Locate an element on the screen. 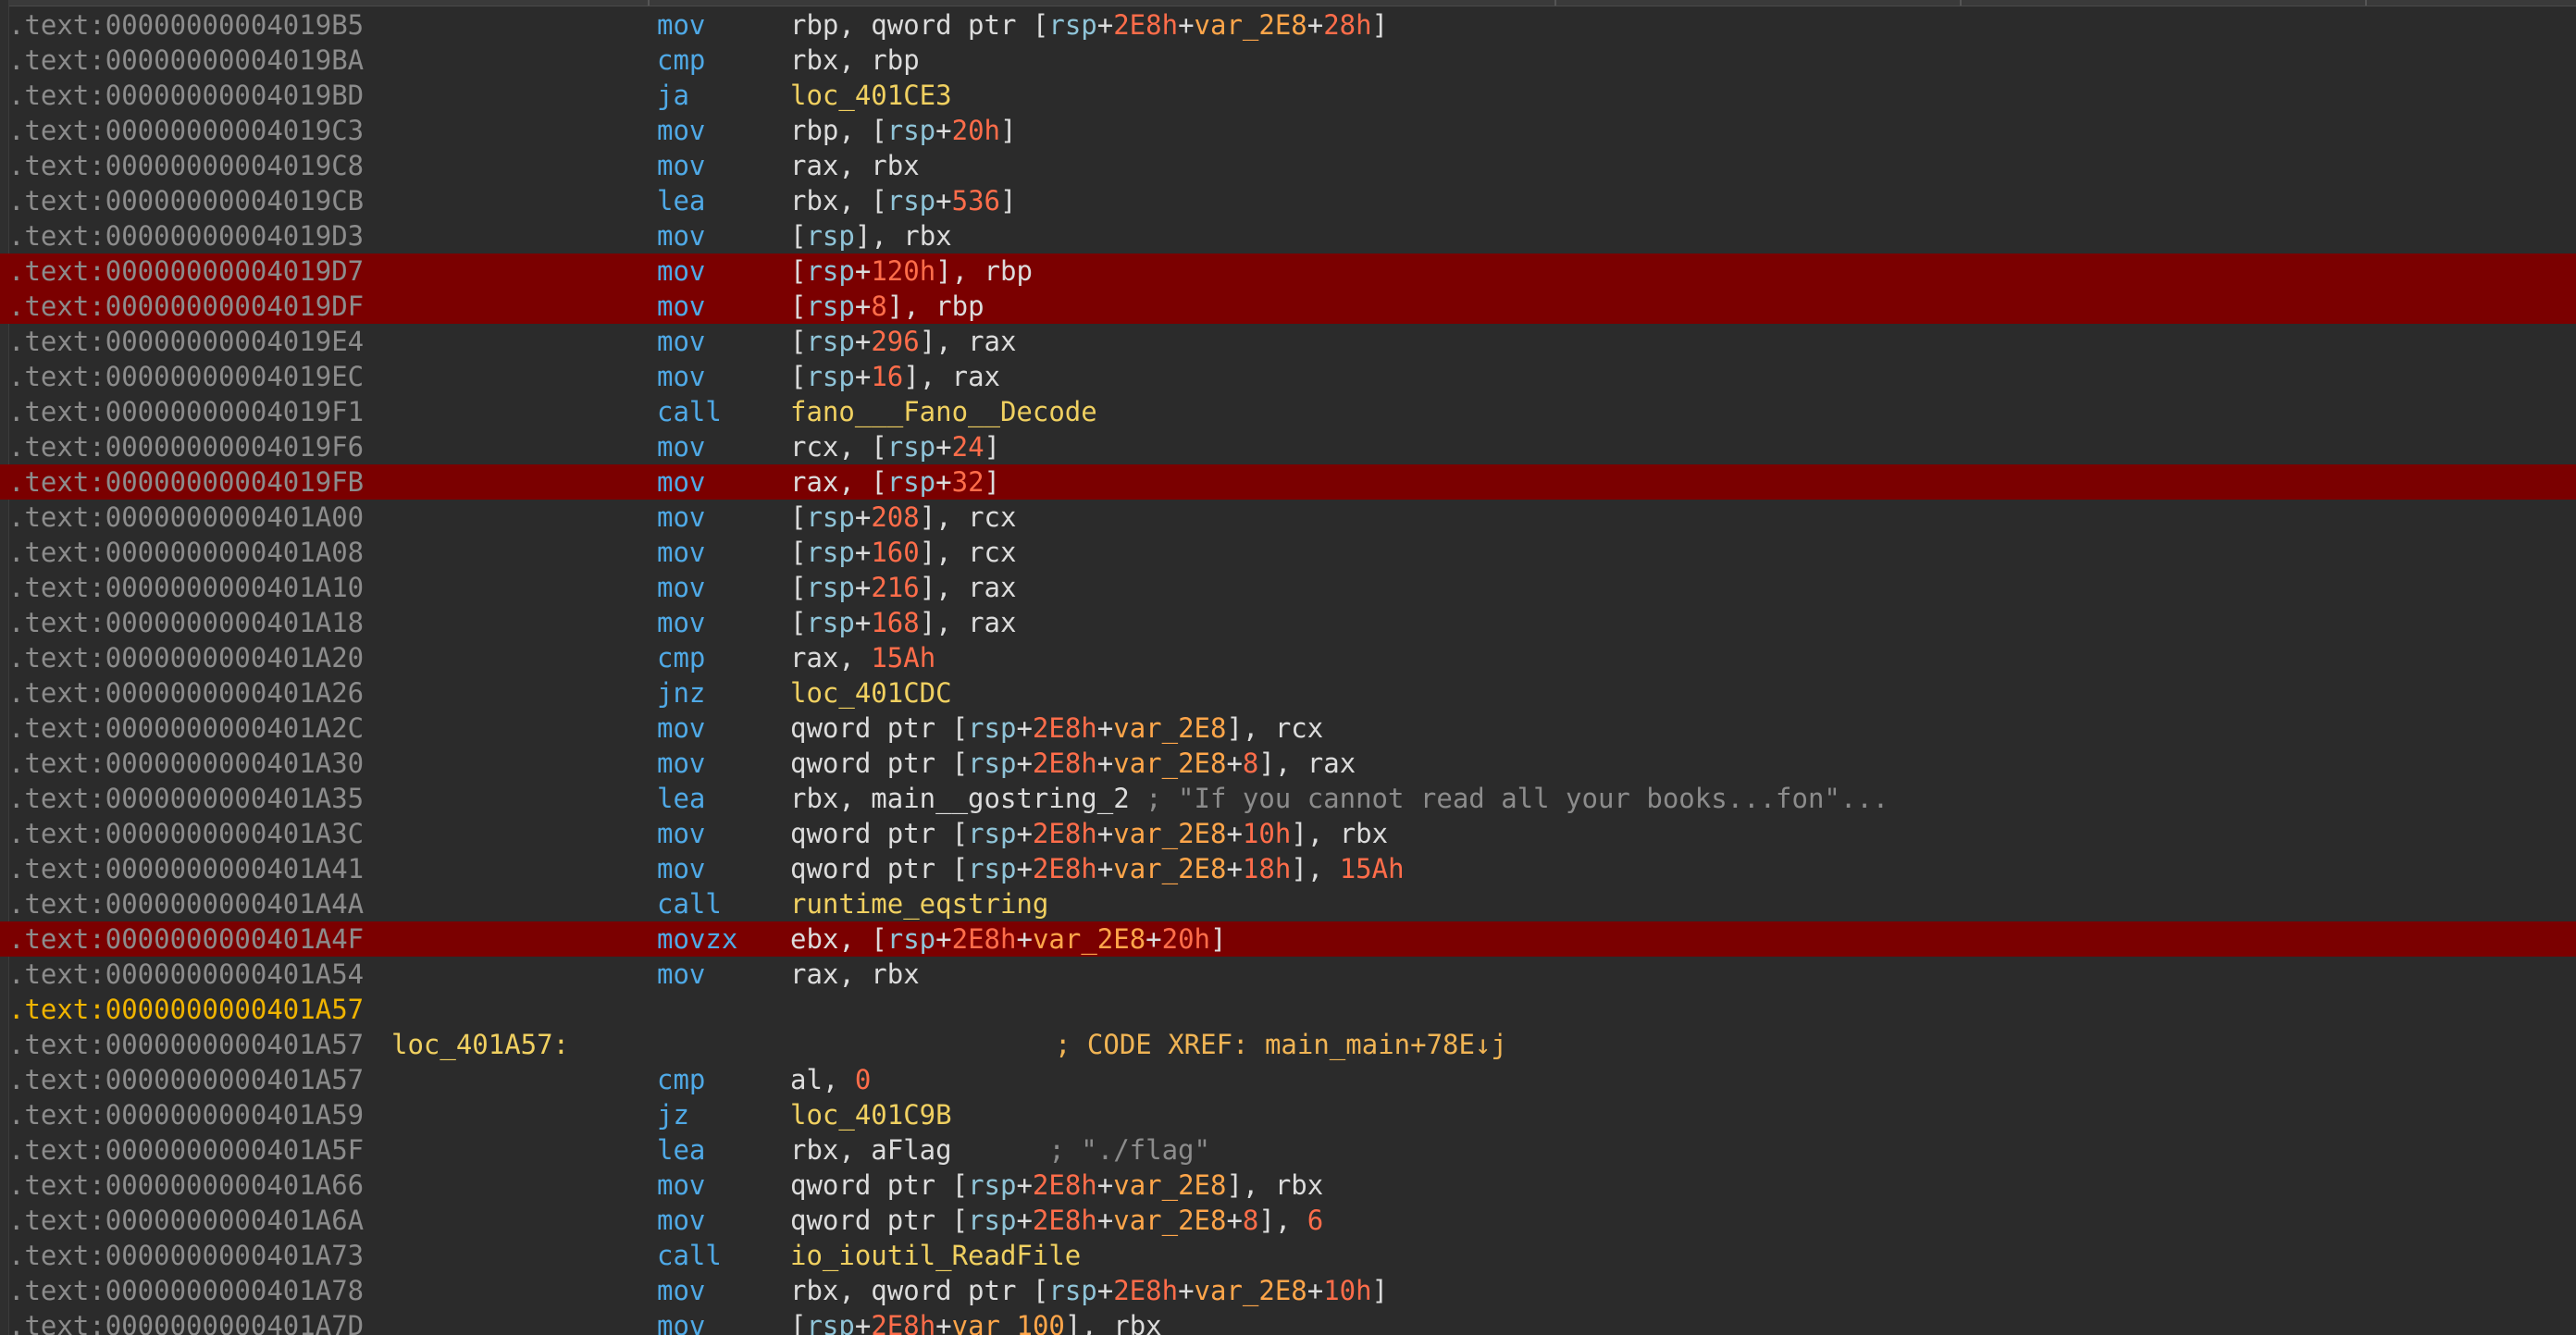 The image size is (2576, 1335). disasm-line: .text:00000000004019C8 mov rax, rbx is located at coordinates (1288, 165).